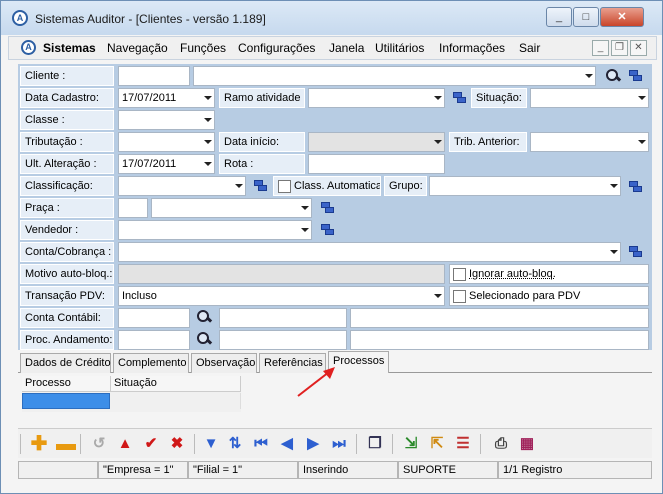  What do you see at coordinates (281, 274) in the screenshot?
I see `motivo-auto-bloq-input` at bounding box center [281, 274].